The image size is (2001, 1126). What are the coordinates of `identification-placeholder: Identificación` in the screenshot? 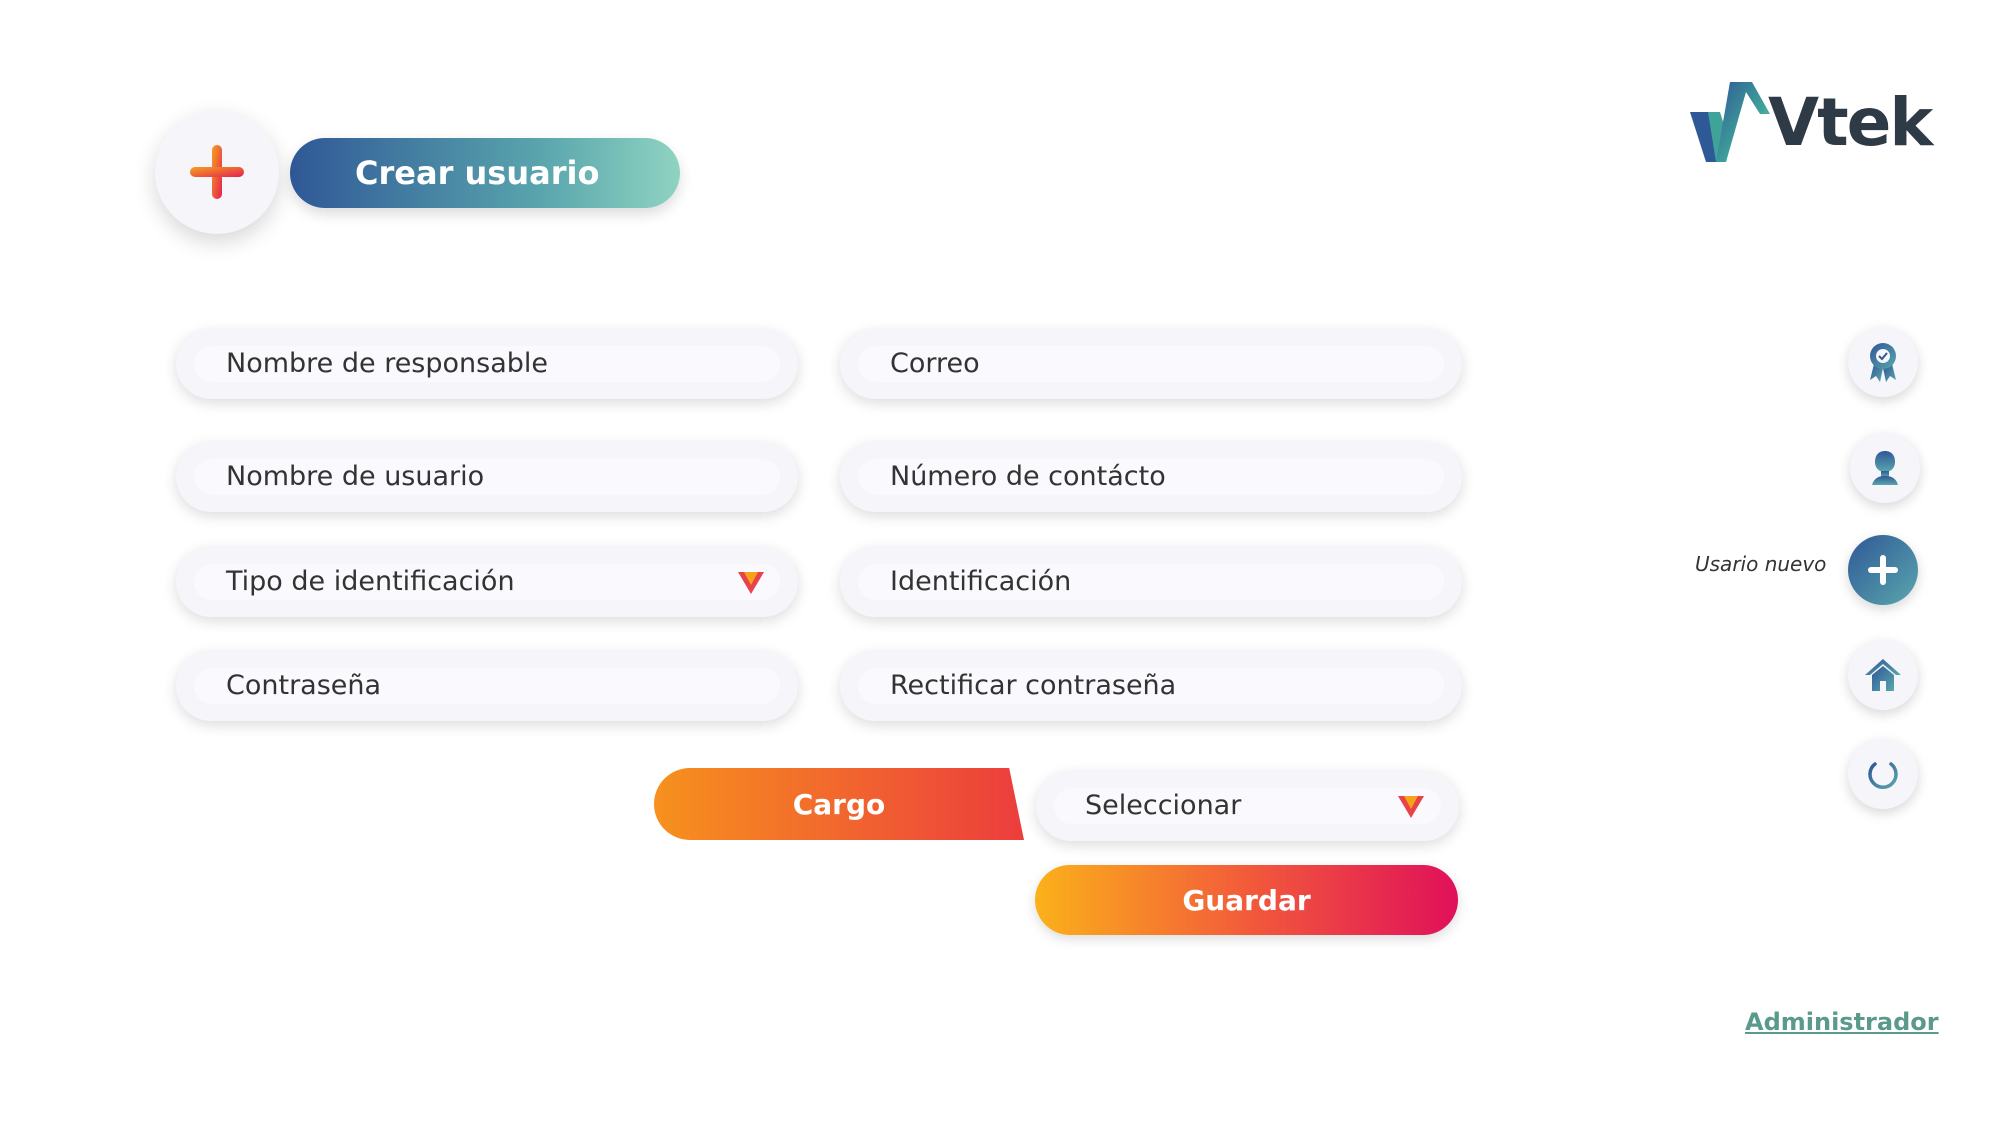 It's located at (981, 581).